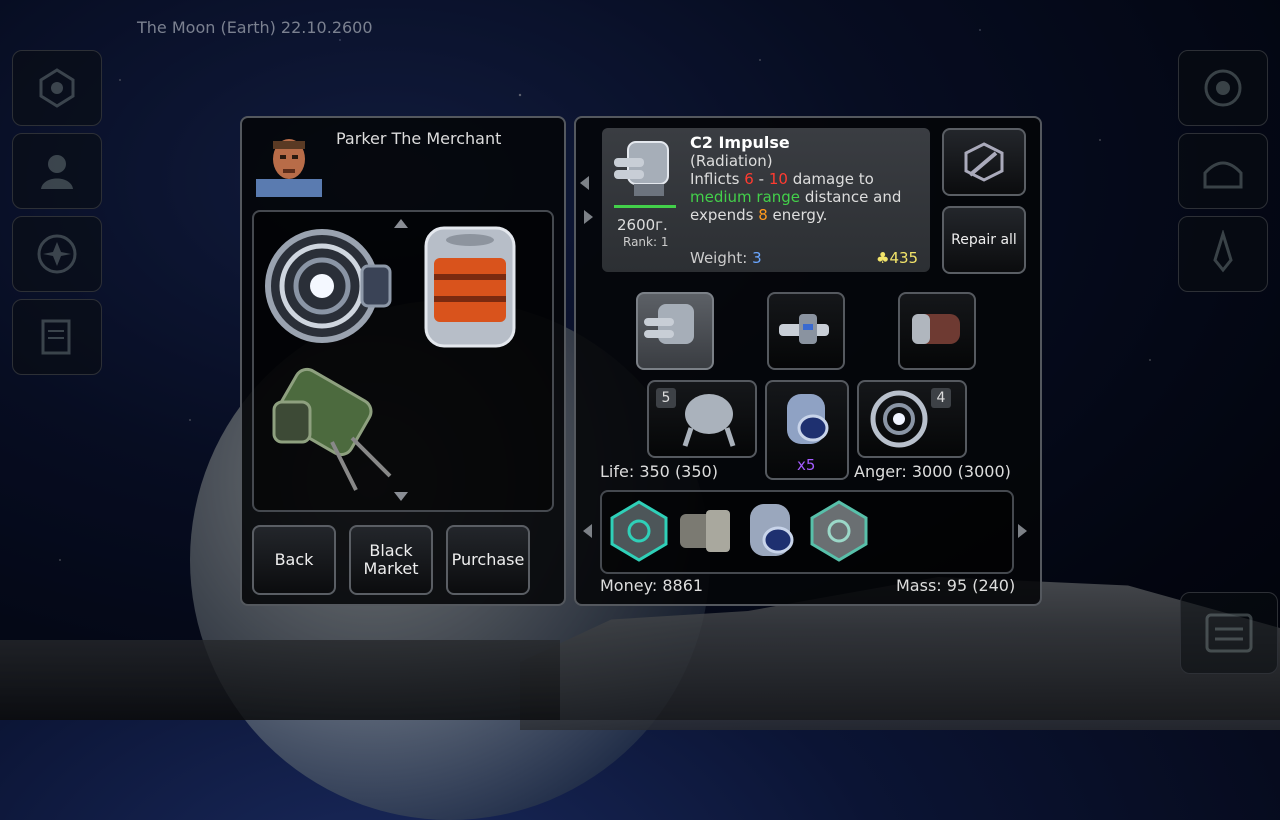 The image size is (1280, 820). What do you see at coordinates (899, 419) in the screenshot?
I see `shield-icon` at bounding box center [899, 419].